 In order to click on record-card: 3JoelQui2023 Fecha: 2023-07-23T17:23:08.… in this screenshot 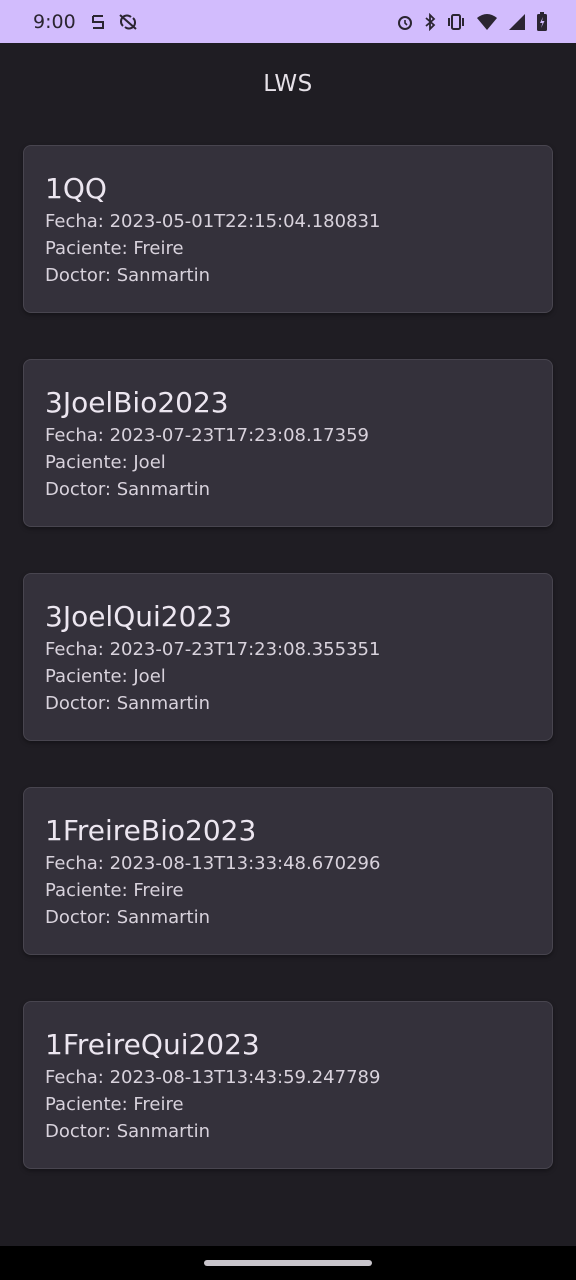, I will do `click(288, 657)`.